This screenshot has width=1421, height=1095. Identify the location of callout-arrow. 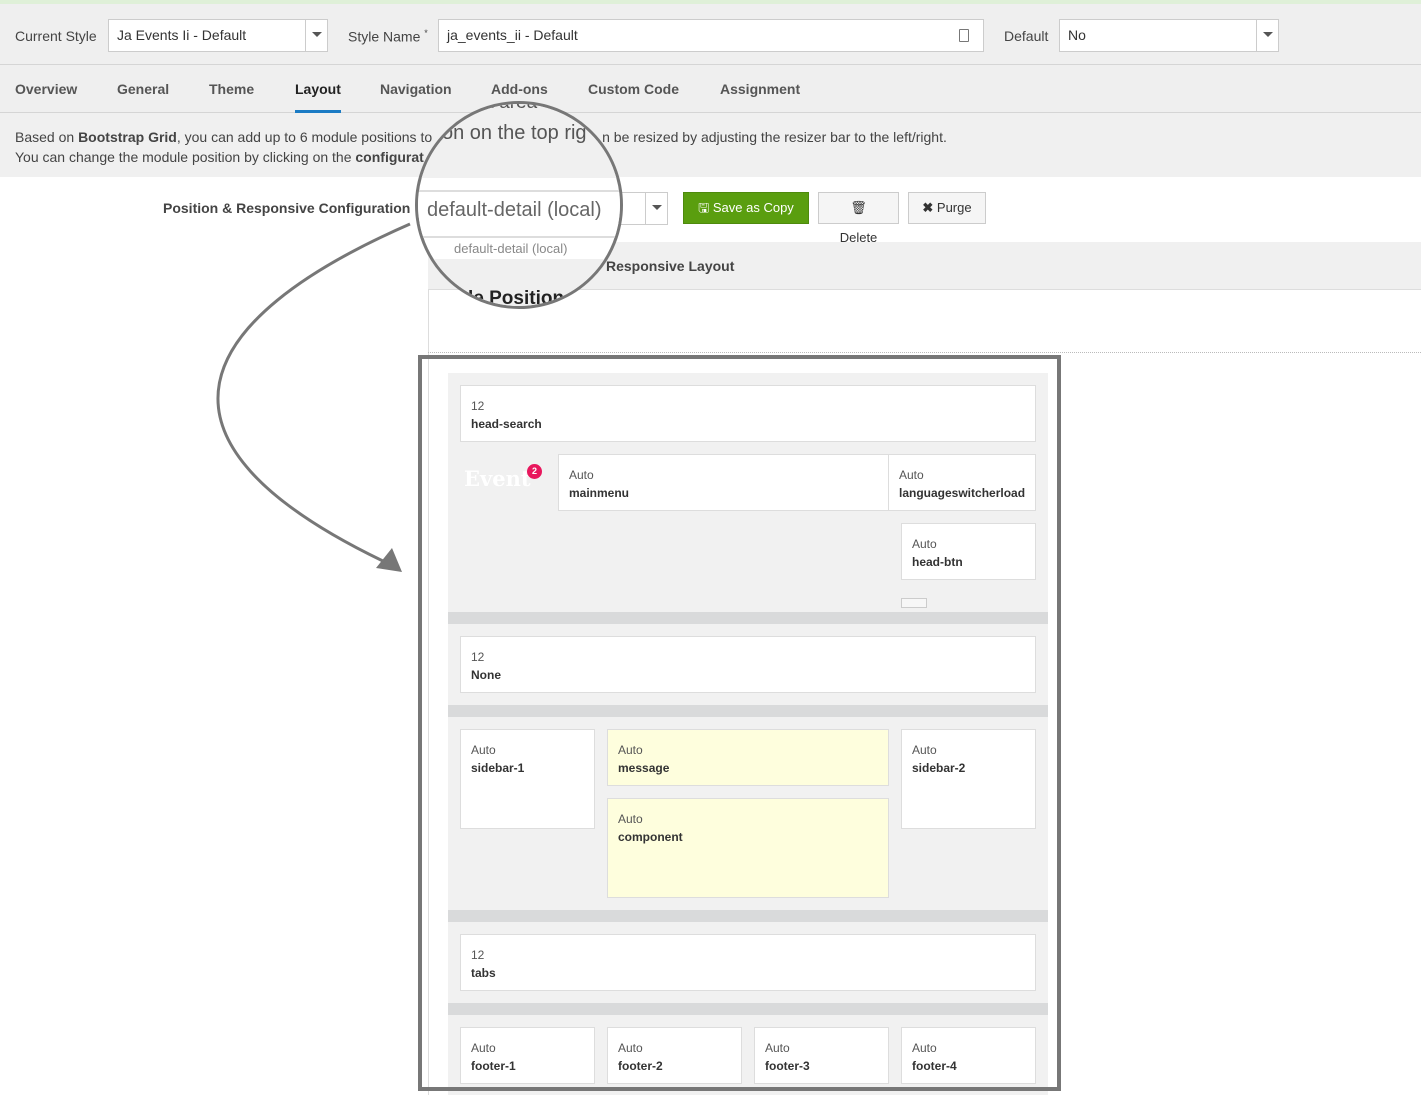
(313, 397).